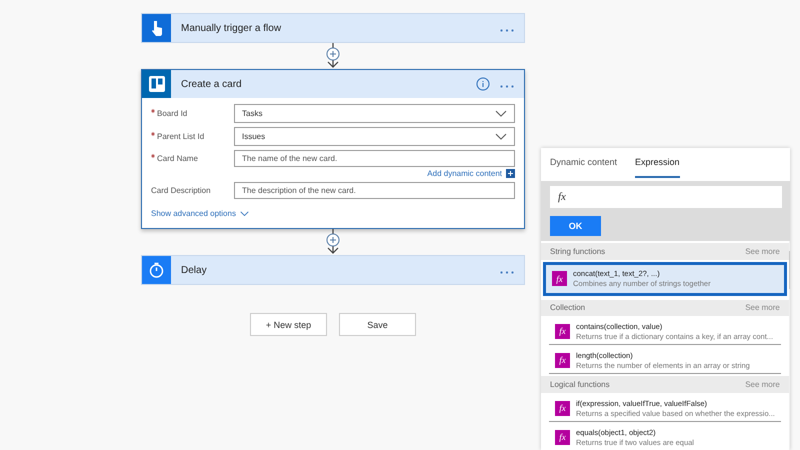  Describe the element at coordinates (181, 190) in the screenshot. I see `field-label: Card Description` at that location.